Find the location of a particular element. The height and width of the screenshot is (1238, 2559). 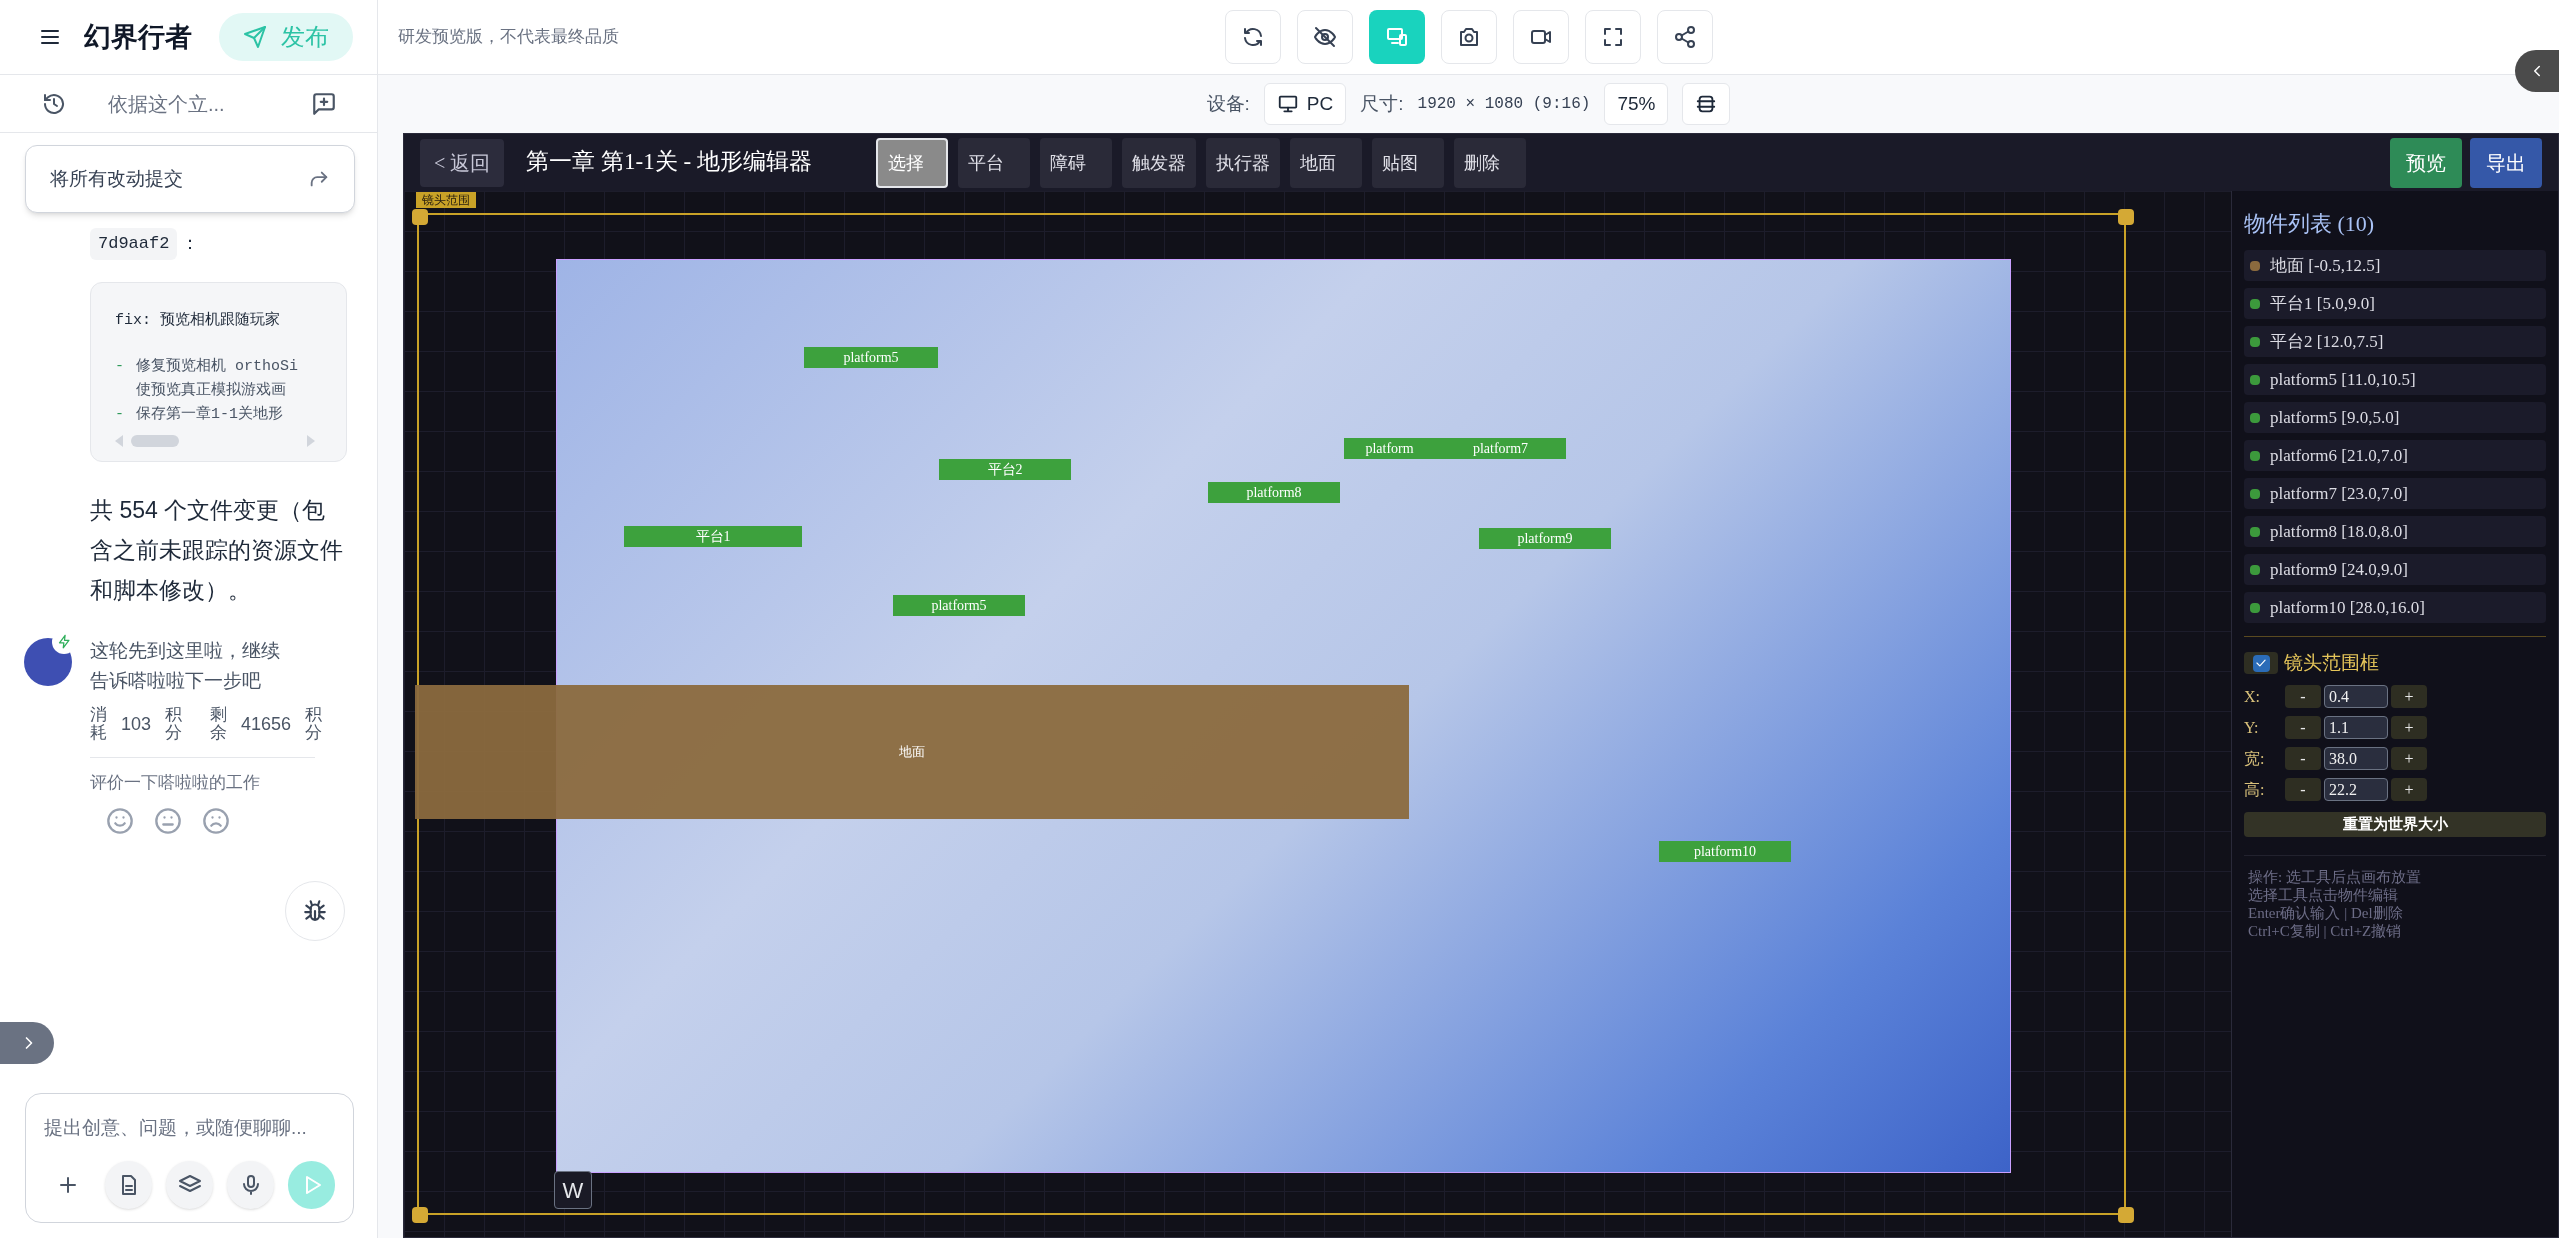

object-list-item: platform5 [11.0,10.5] is located at coordinates (2395, 379).